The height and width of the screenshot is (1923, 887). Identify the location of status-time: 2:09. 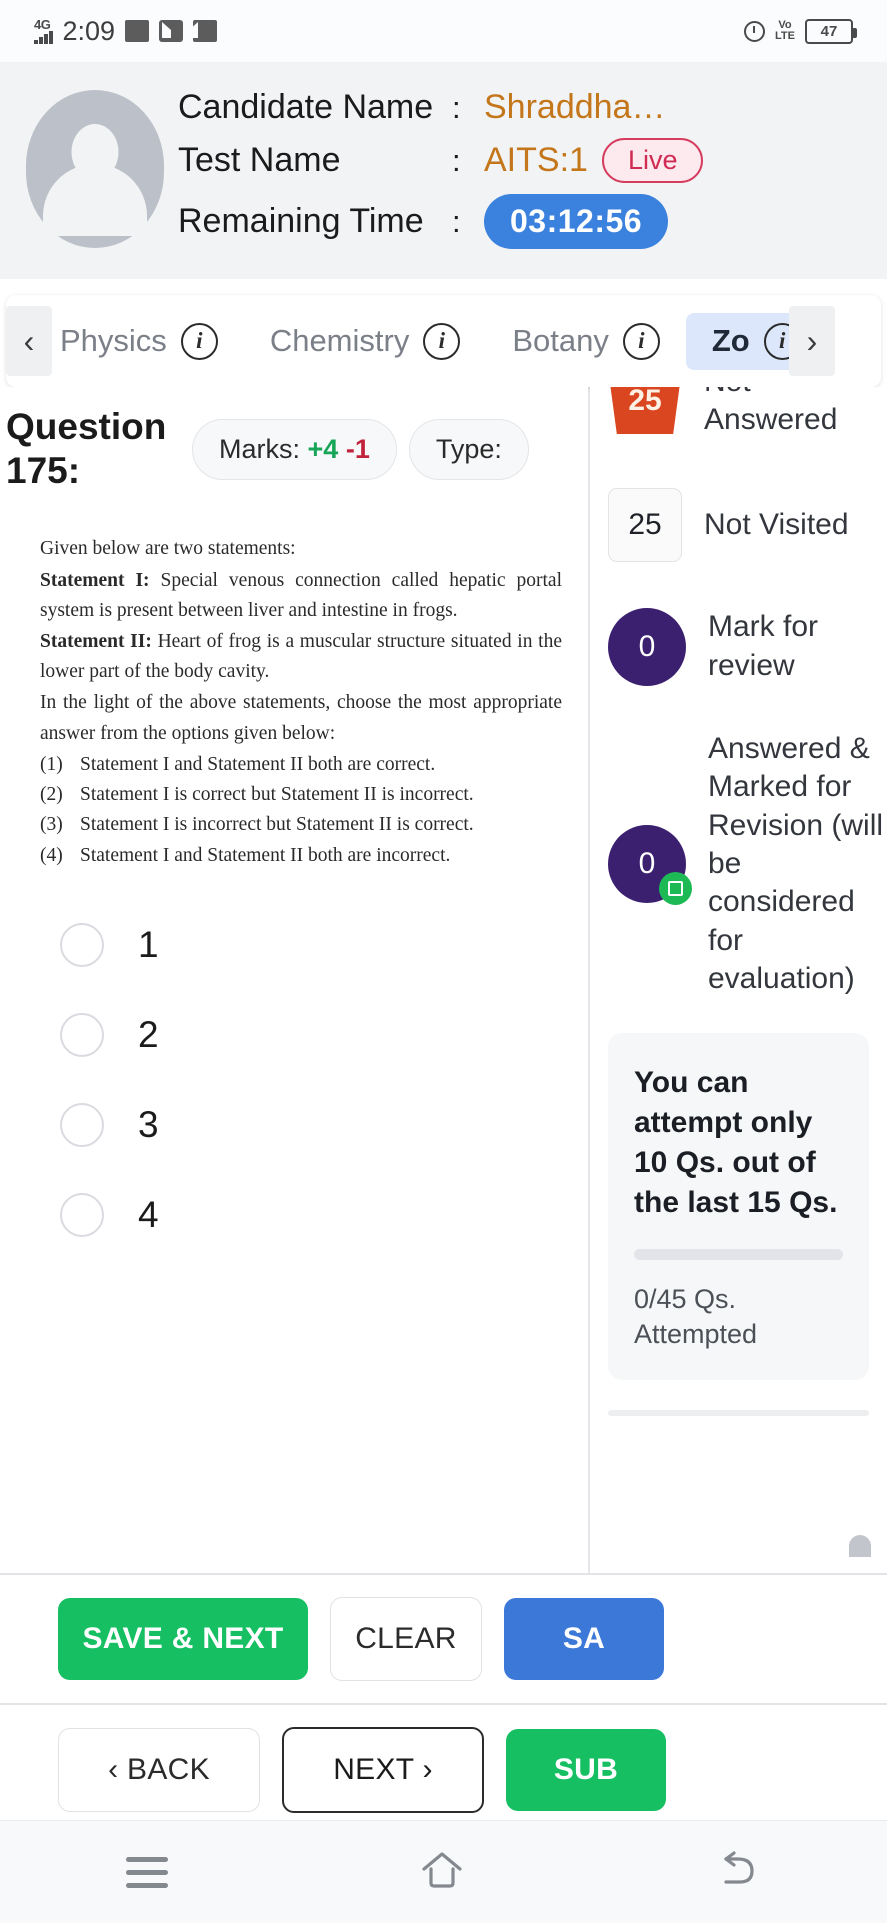
(89, 30).